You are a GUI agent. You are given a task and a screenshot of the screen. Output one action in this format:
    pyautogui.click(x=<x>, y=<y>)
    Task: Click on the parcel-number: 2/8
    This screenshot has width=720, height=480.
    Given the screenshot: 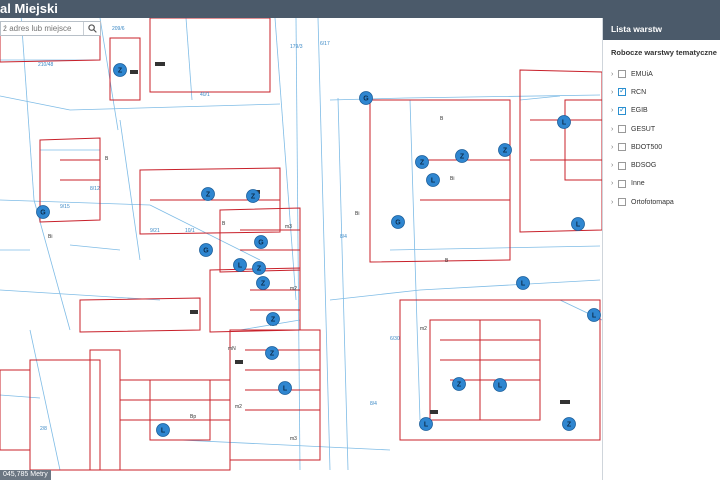 What is the action you would take?
    pyautogui.click(x=43, y=429)
    